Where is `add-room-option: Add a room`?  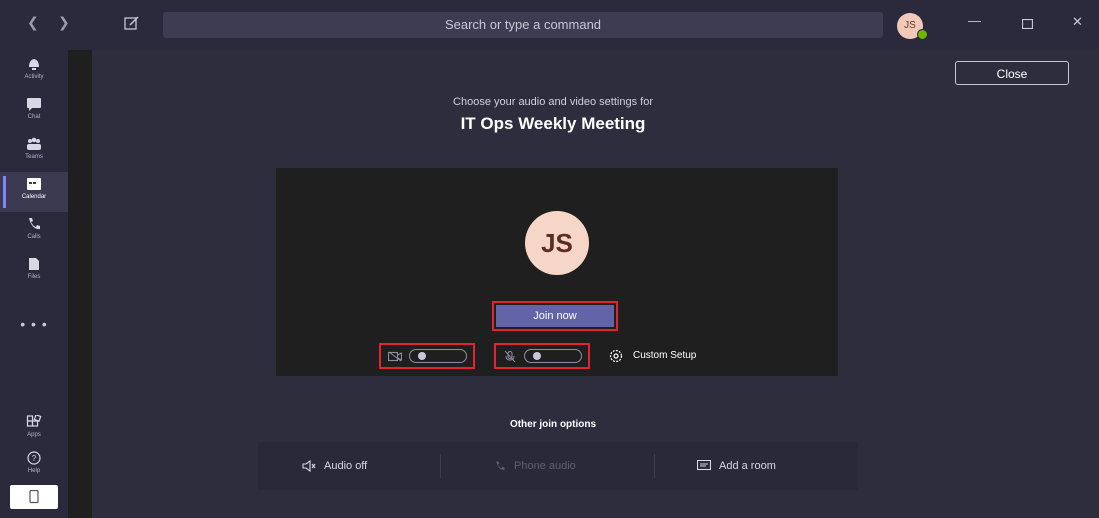
add-room-option: Add a room is located at coordinates (736, 466).